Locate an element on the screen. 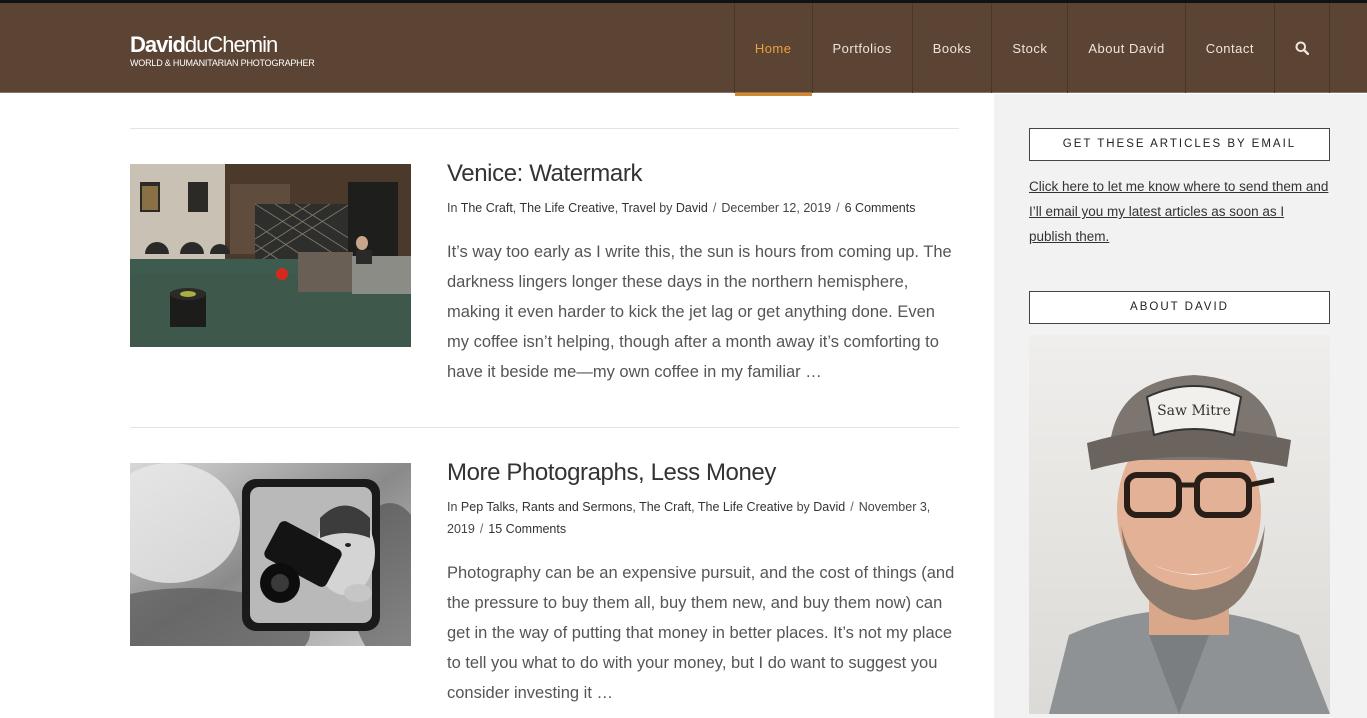 This screenshot has width=1367, height=718. post-thumbnail-venice is located at coordinates (270, 255).